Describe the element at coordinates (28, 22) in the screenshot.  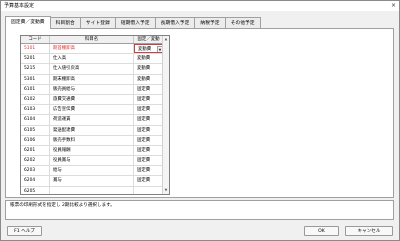
I see `tab-fixed-variable: 固定費／変動費` at that location.